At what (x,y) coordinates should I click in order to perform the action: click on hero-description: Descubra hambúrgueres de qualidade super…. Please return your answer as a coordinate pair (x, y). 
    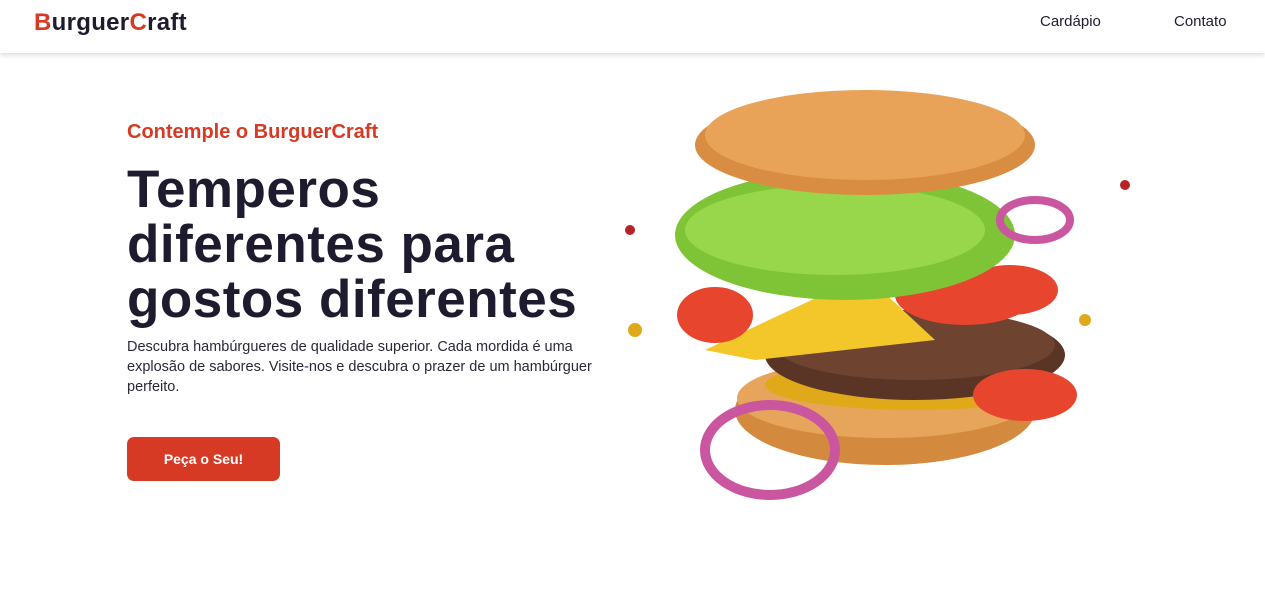
    Looking at the image, I should click on (359, 367).